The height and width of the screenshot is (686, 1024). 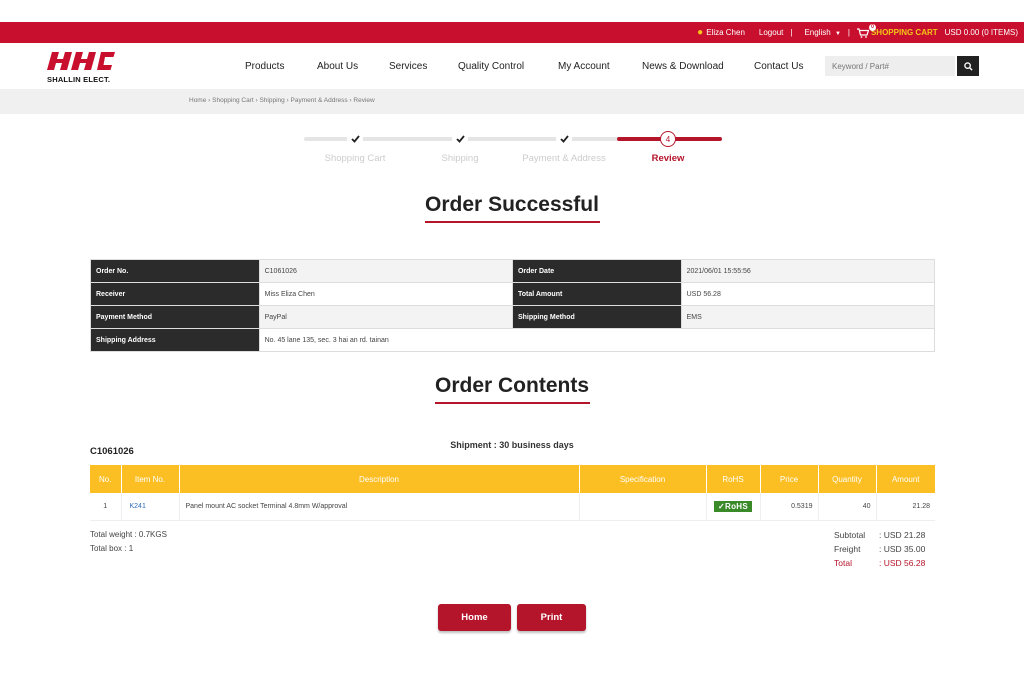 I want to click on cart-count-badge: 0, so click(x=872, y=27).